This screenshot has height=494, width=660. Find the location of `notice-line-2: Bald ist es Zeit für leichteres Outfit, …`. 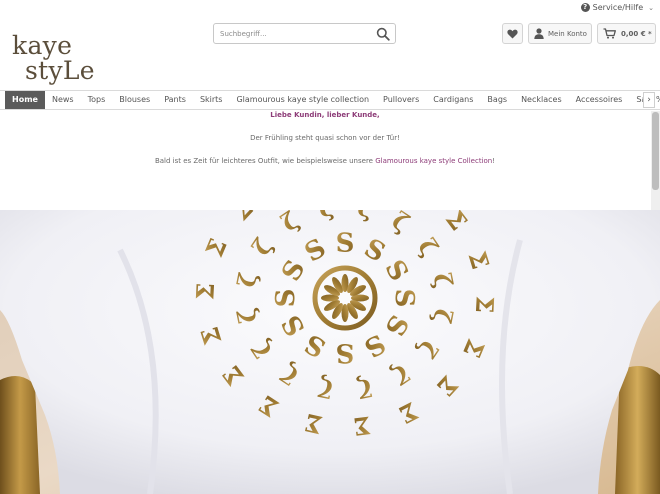

notice-line-2: Bald ist es Zeit für leichteres Outfit, … is located at coordinates (325, 161).